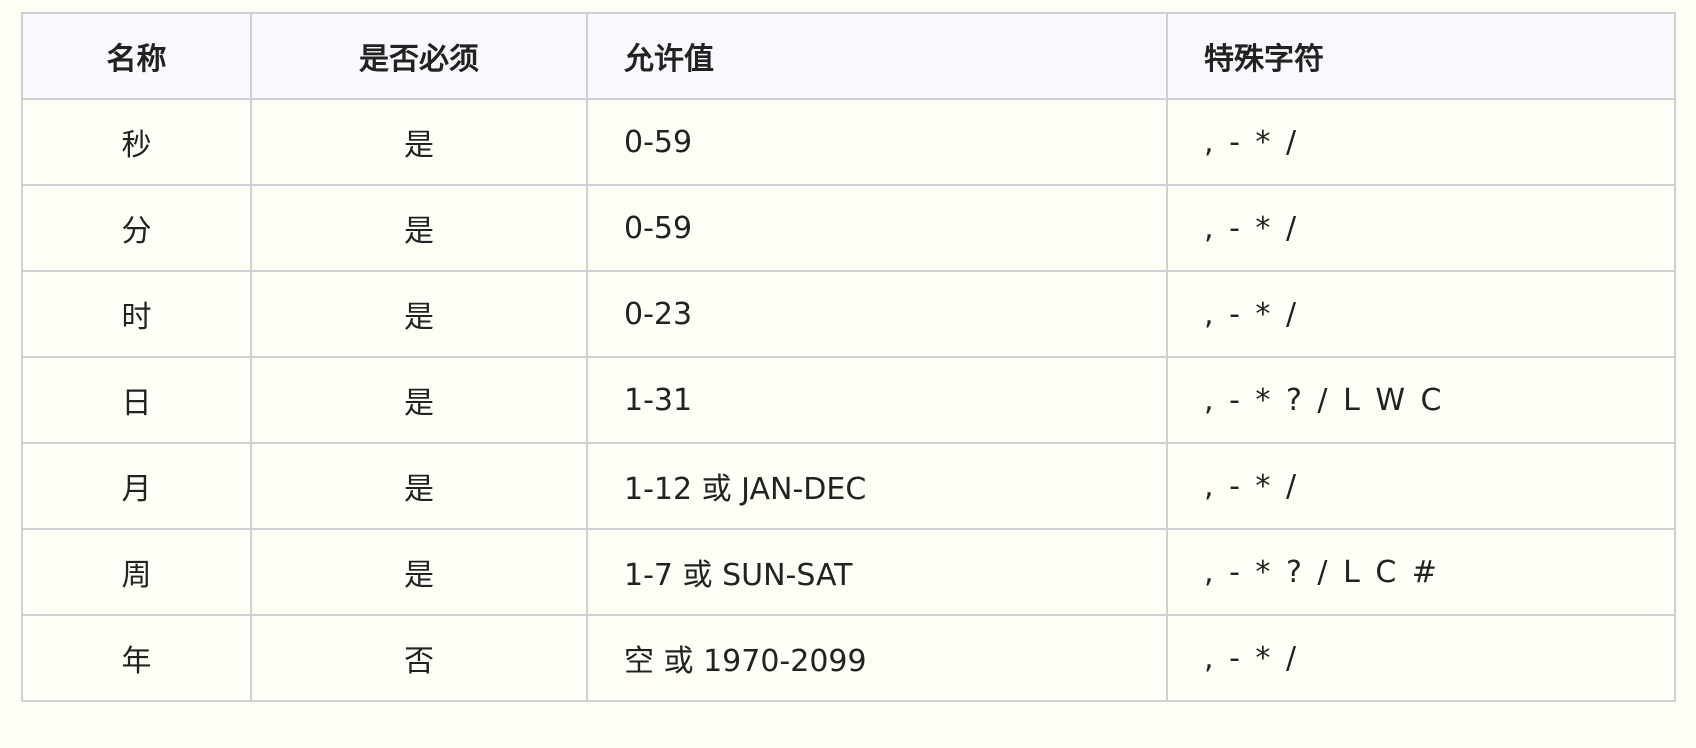  What do you see at coordinates (136, 486) in the screenshot?
I see `cell-name: 月` at bounding box center [136, 486].